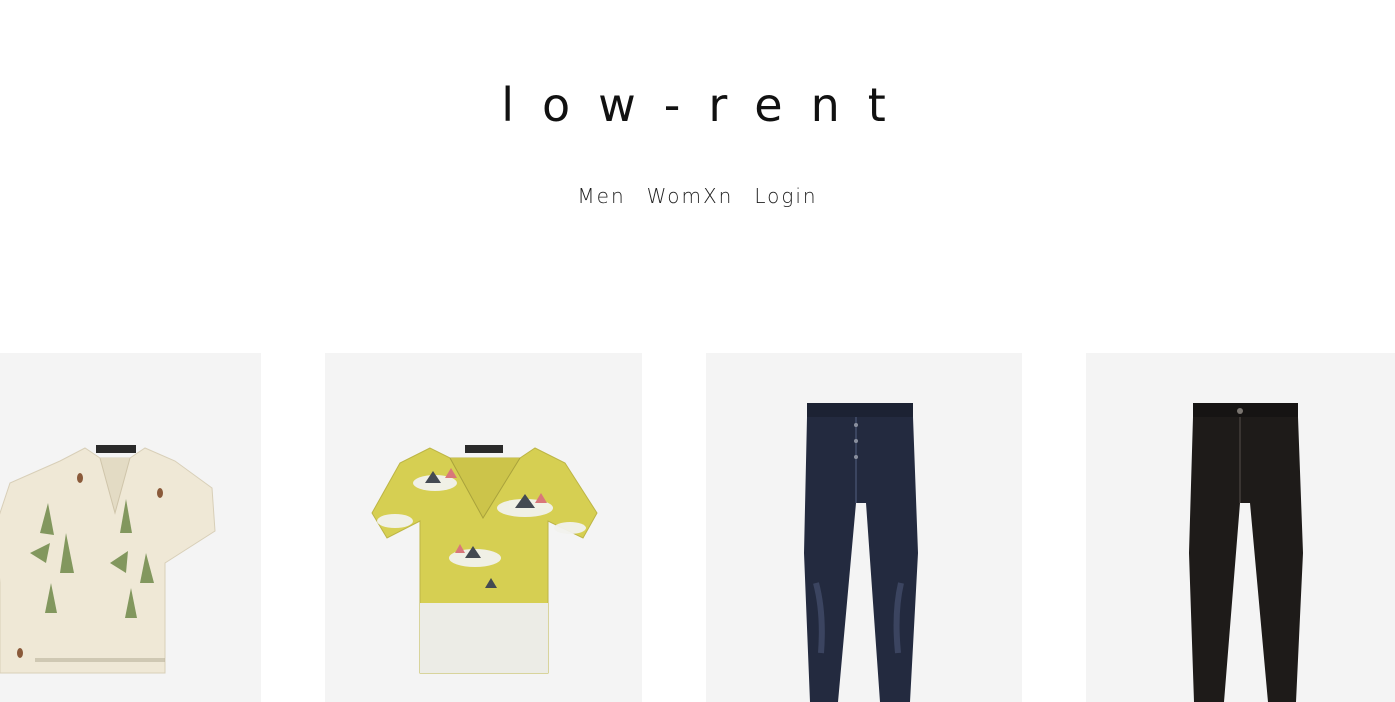  Describe the element at coordinates (108, 559) in the screenshot. I see `cream-shirt-image` at that location.